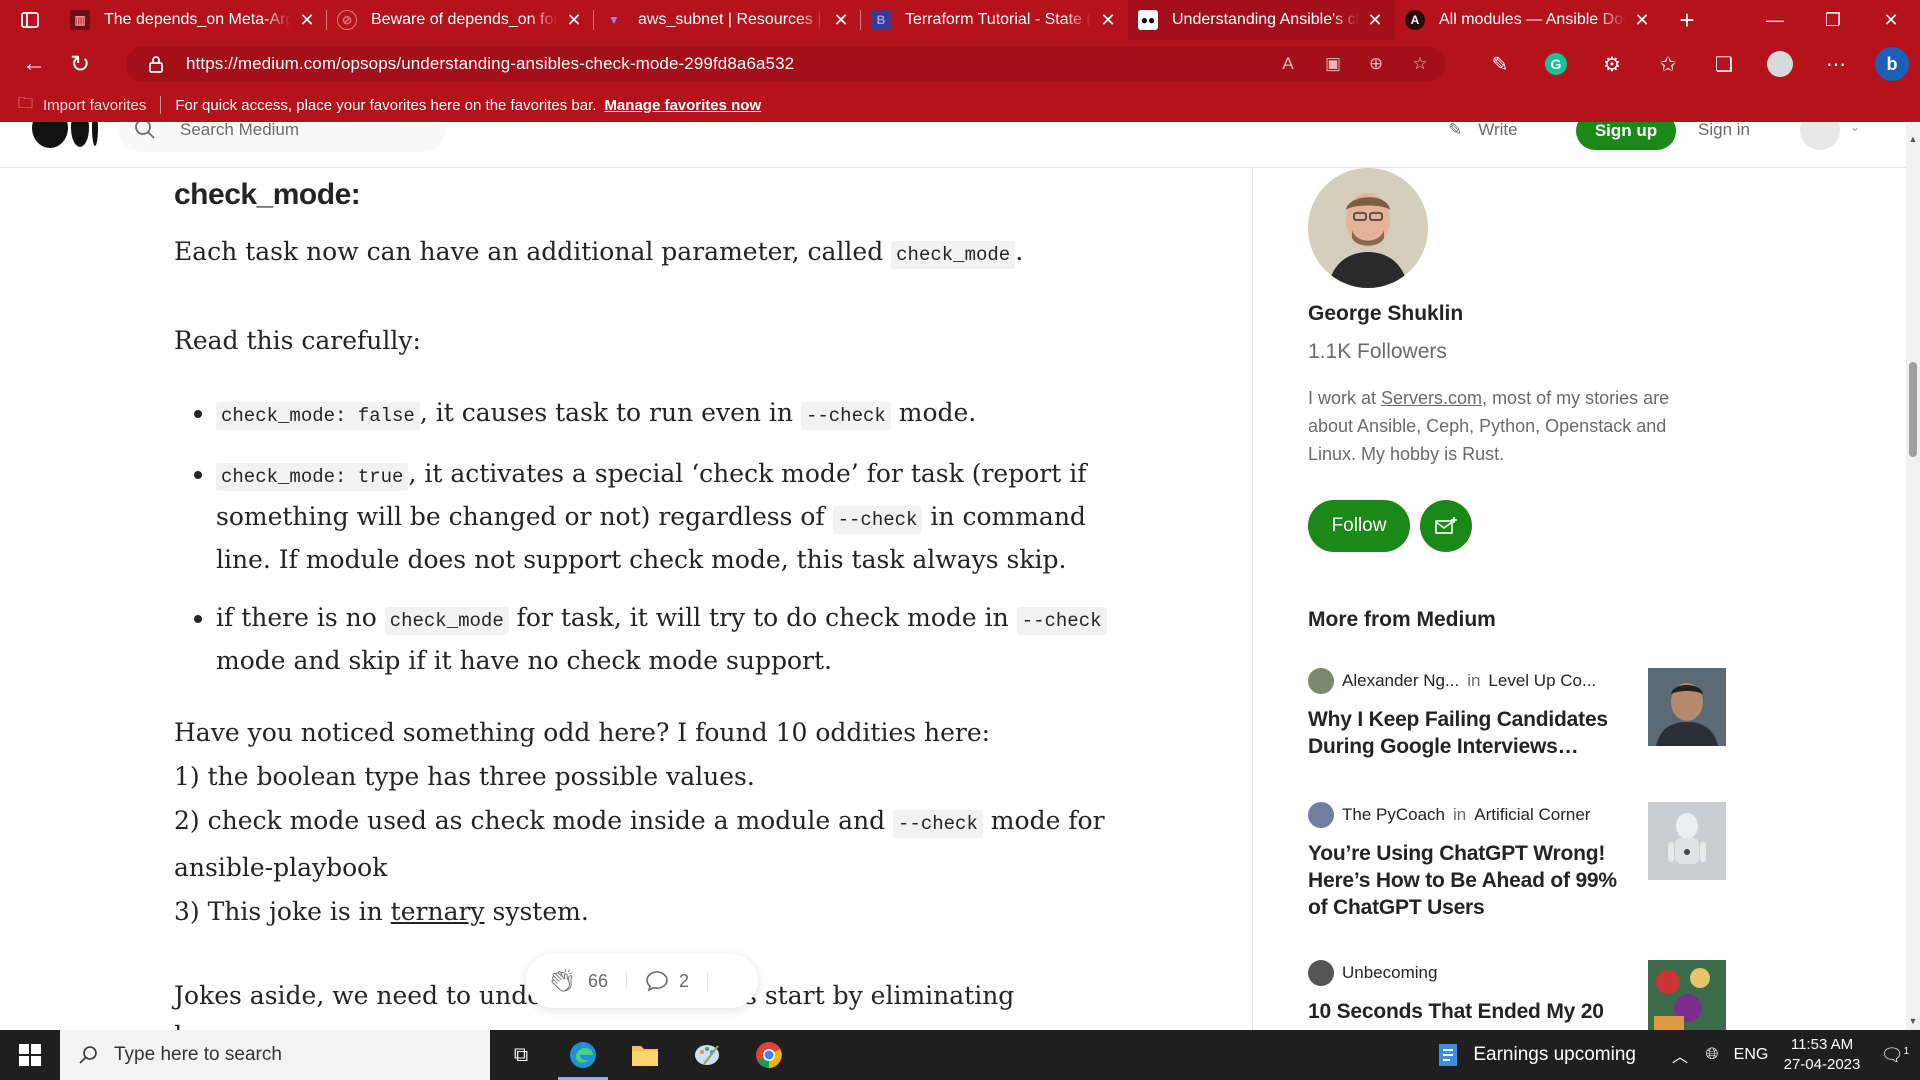 The width and height of the screenshot is (1920, 1080). I want to click on extensions-icon: ⚙, so click(1612, 64).